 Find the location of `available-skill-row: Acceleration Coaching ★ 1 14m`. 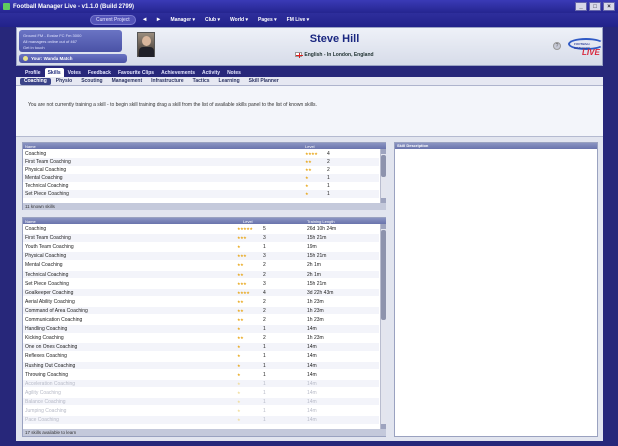

available-skill-row: Acceleration Coaching ★ 1 14m is located at coordinates (201, 383).